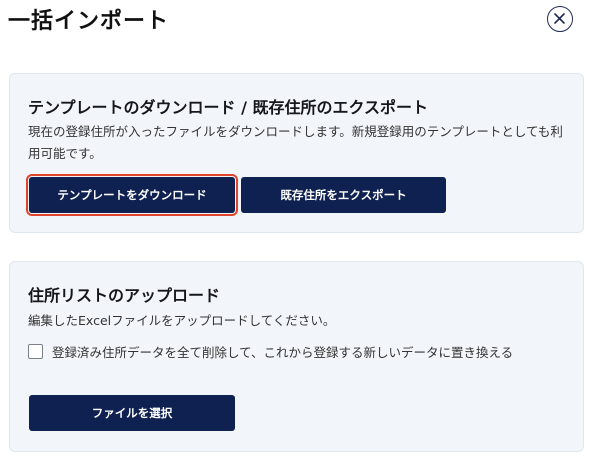 The width and height of the screenshot is (593, 459). What do you see at coordinates (308, 353) in the screenshot?
I see `replace-data-checkbox-label: 登録済み住所データを全て削除して、これから登録する新しいデータに置き換える` at bounding box center [308, 353].